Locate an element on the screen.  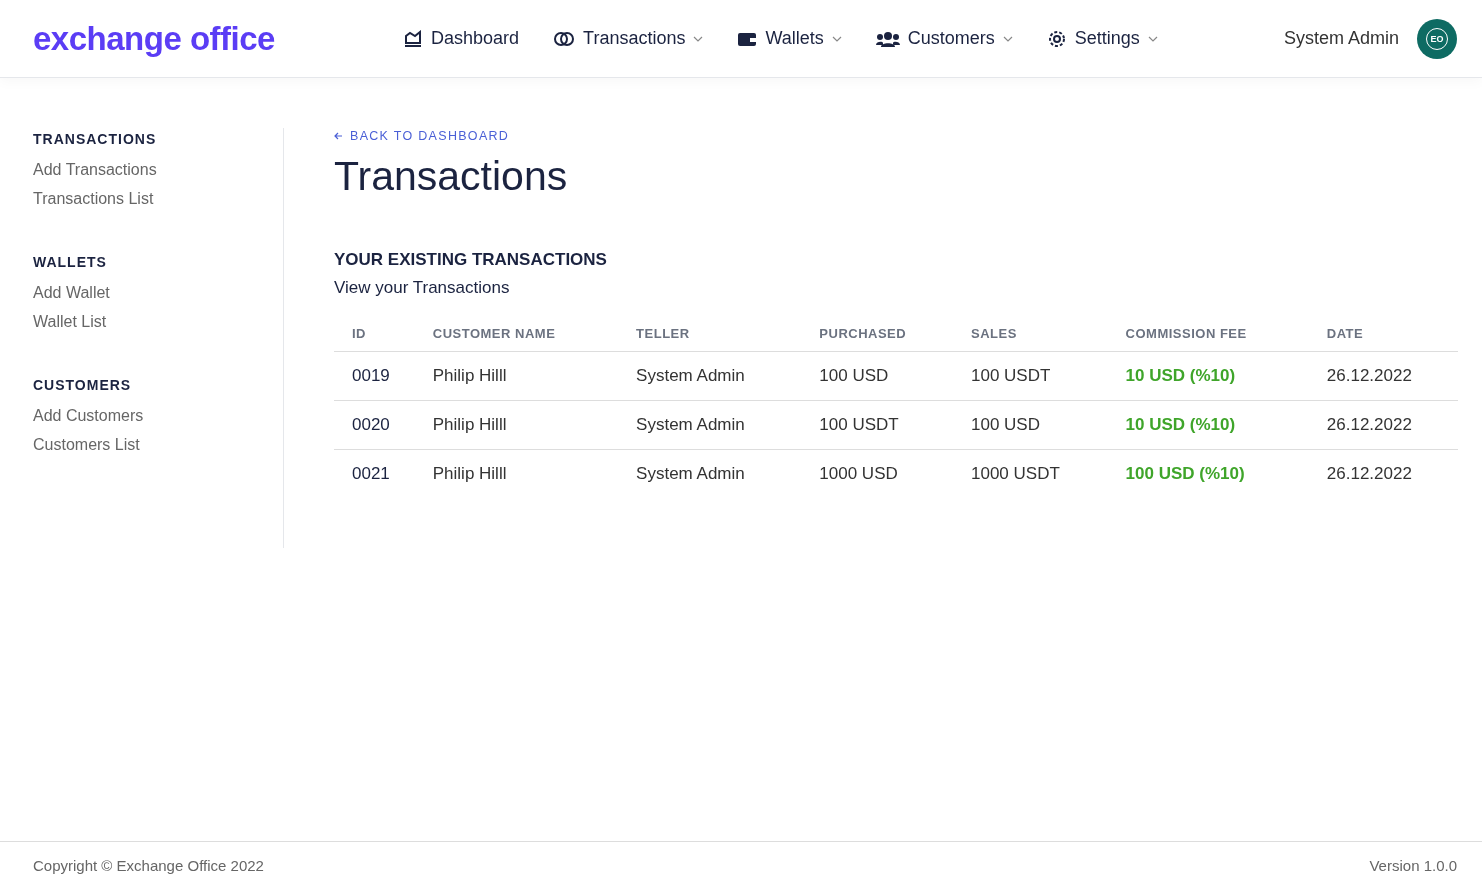
nav-link: Transactions is located at coordinates (628, 38).